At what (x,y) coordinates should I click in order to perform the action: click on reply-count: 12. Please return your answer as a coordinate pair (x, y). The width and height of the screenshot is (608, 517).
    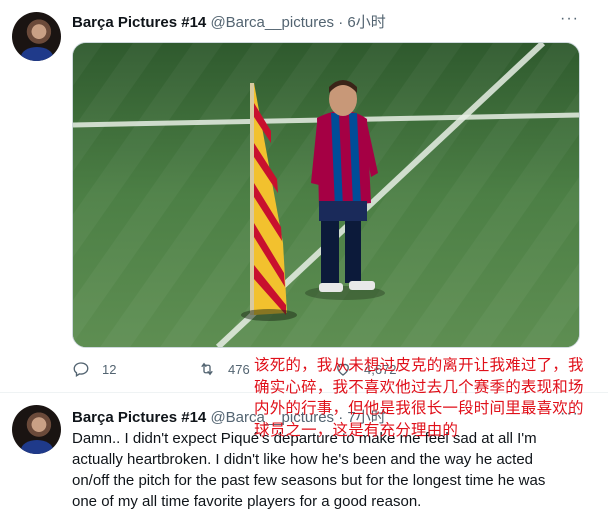
    Looking at the image, I should click on (109, 369).